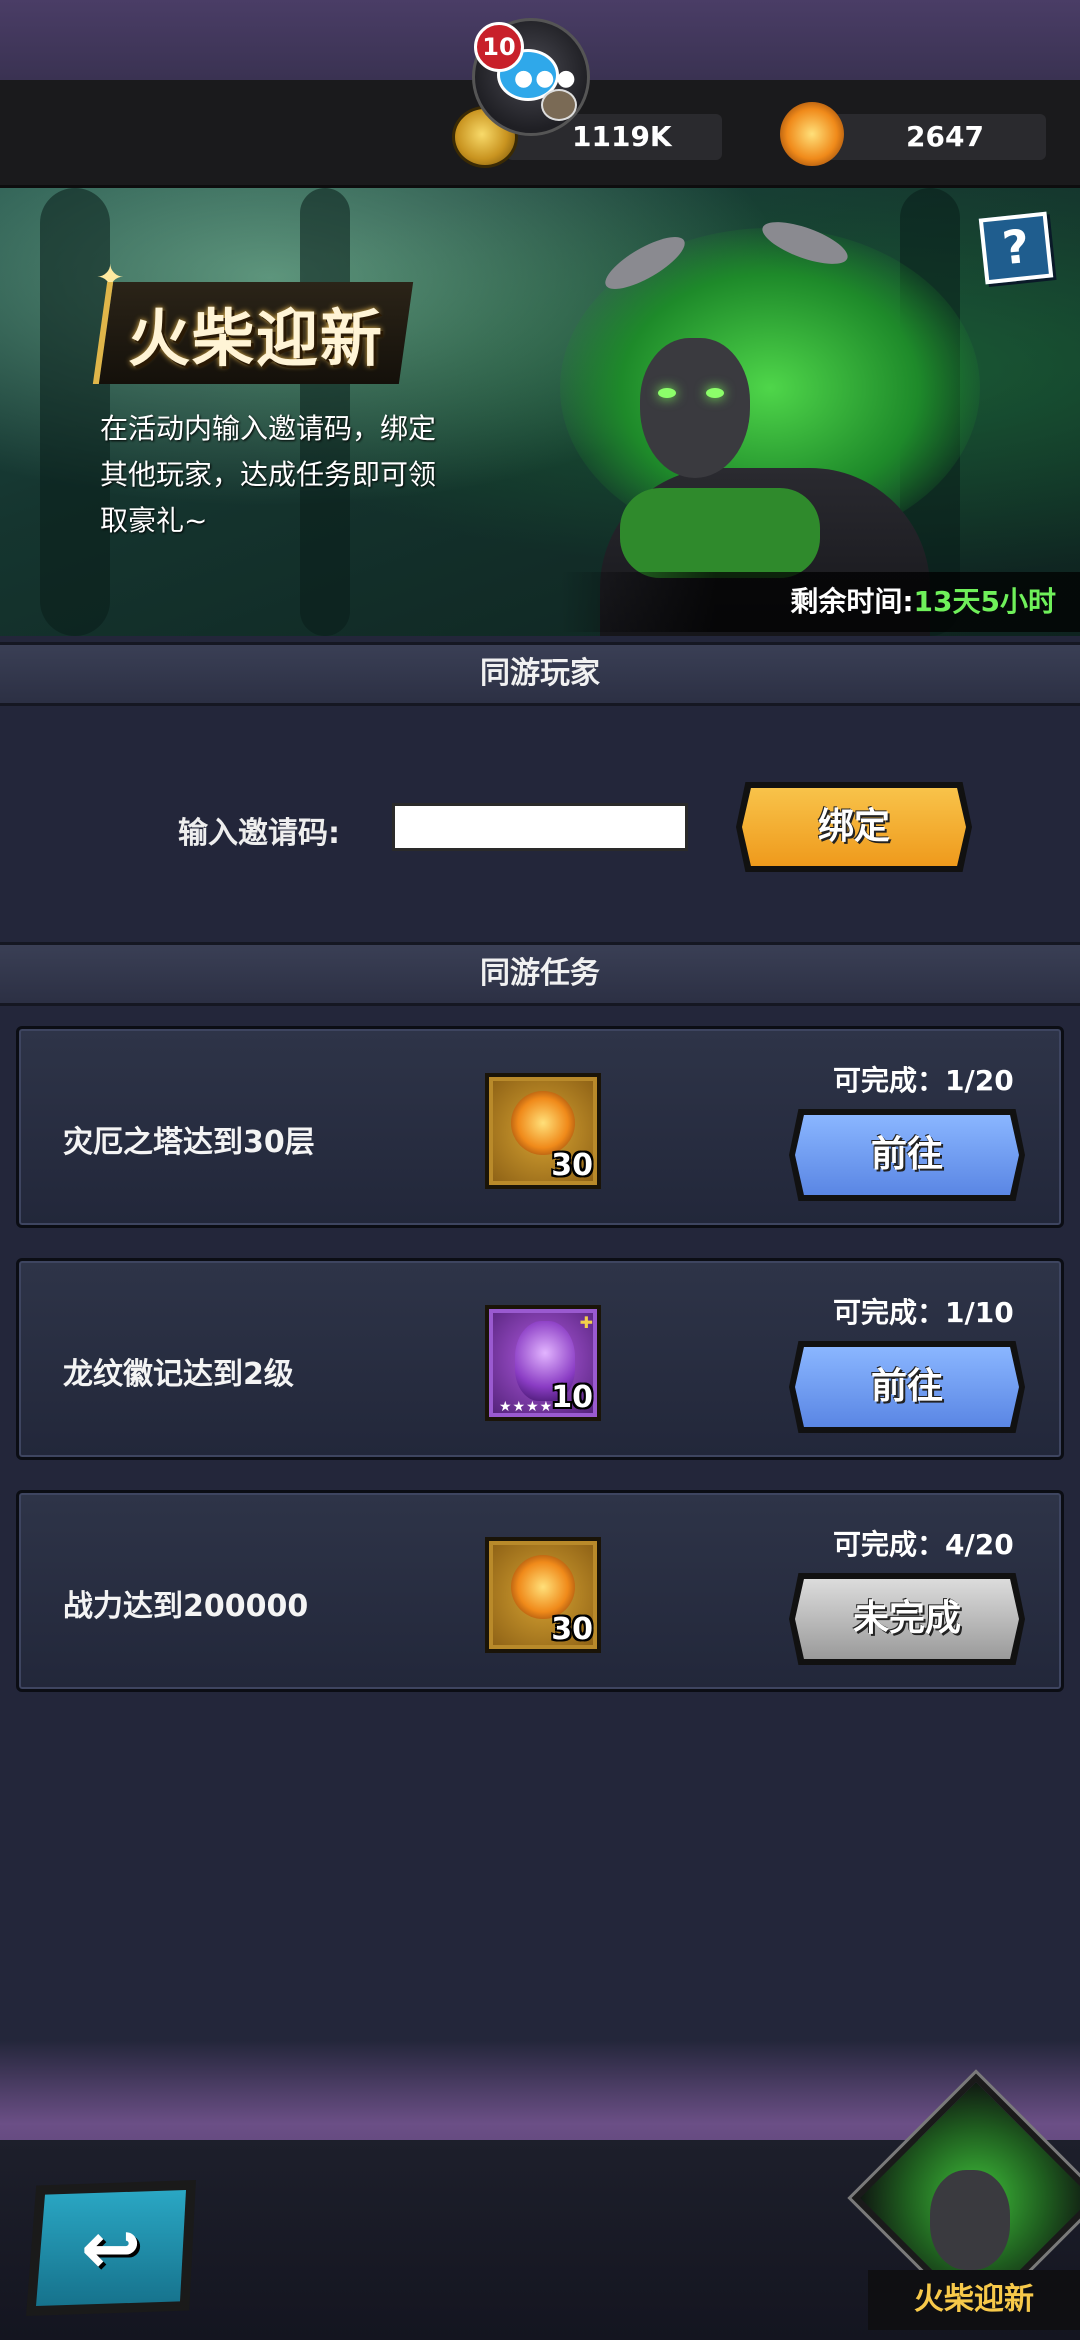 This screenshot has height=2340, width=1080. I want to click on task-card: 战力达到200000 30 可完成：4/20 未完成, so click(540, 1591).